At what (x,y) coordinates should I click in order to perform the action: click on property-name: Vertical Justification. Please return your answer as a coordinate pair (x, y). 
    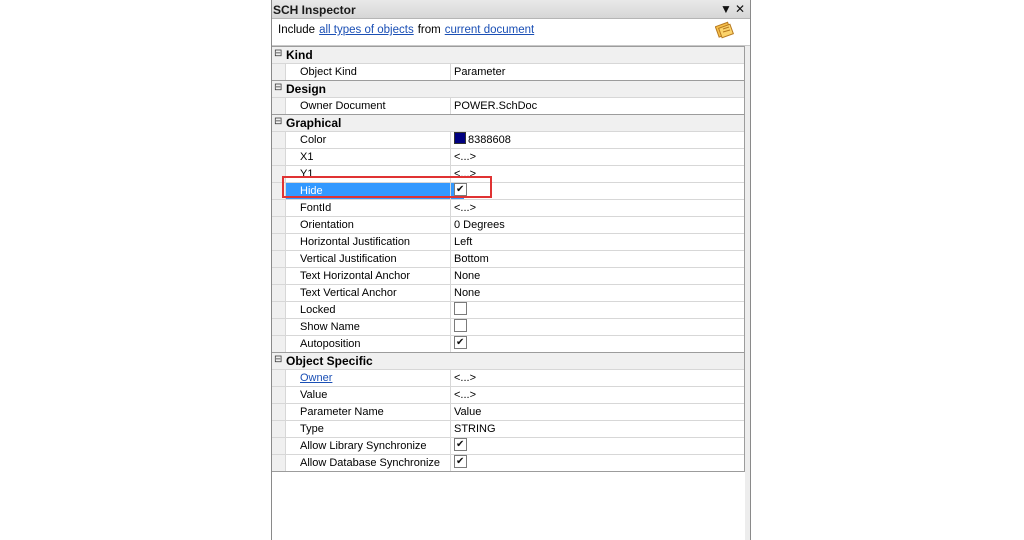
    Looking at the image, I should click on (348, 259).